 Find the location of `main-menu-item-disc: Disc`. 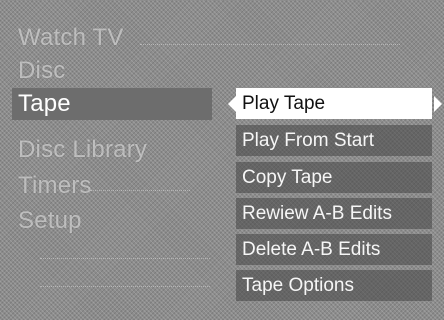

main-menu-item-disc: Disc is located at coordinates (41, 71).